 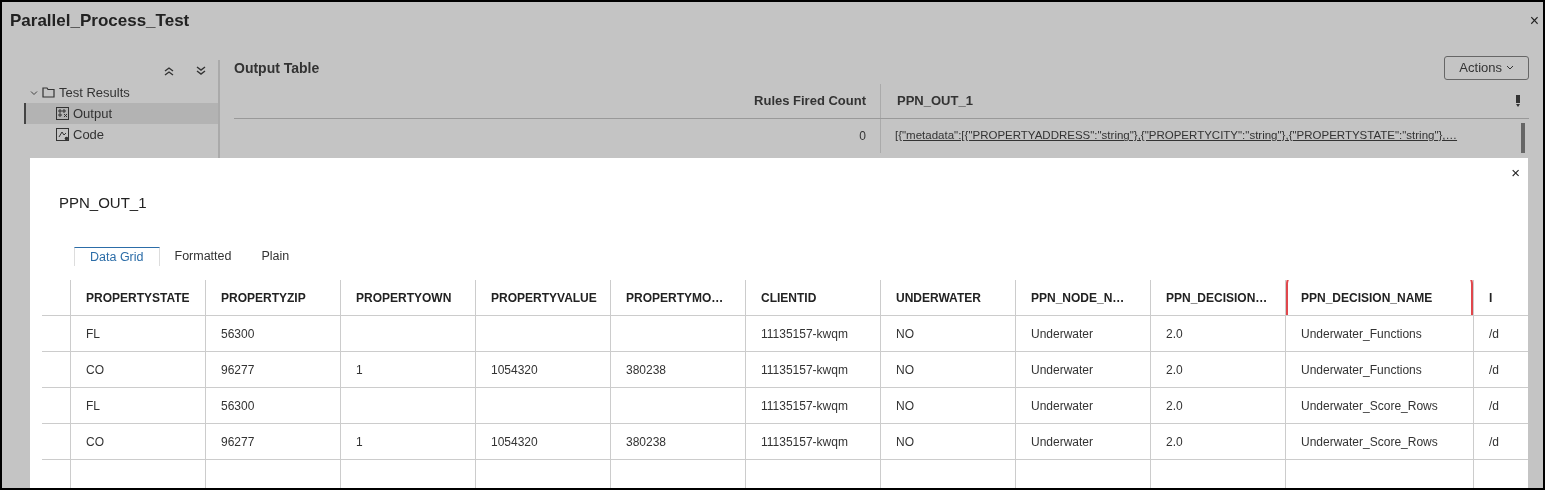 I want to click on column-header: PPN_OUT_1, so click(x=935, y=101).